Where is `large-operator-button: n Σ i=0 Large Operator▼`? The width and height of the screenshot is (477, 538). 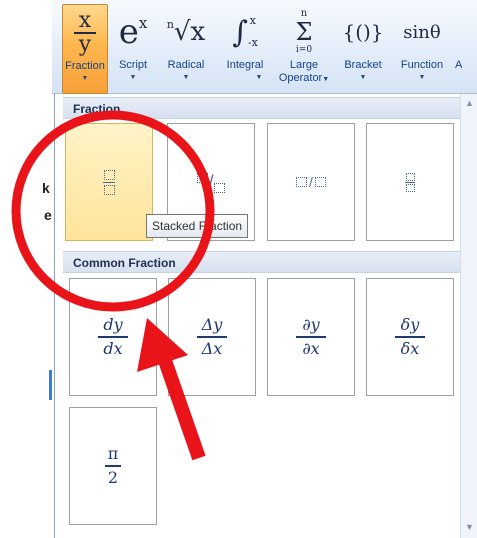 large-operator-button: n Σ i=0 Large Operator▼ is located at coordinates (304, 48).